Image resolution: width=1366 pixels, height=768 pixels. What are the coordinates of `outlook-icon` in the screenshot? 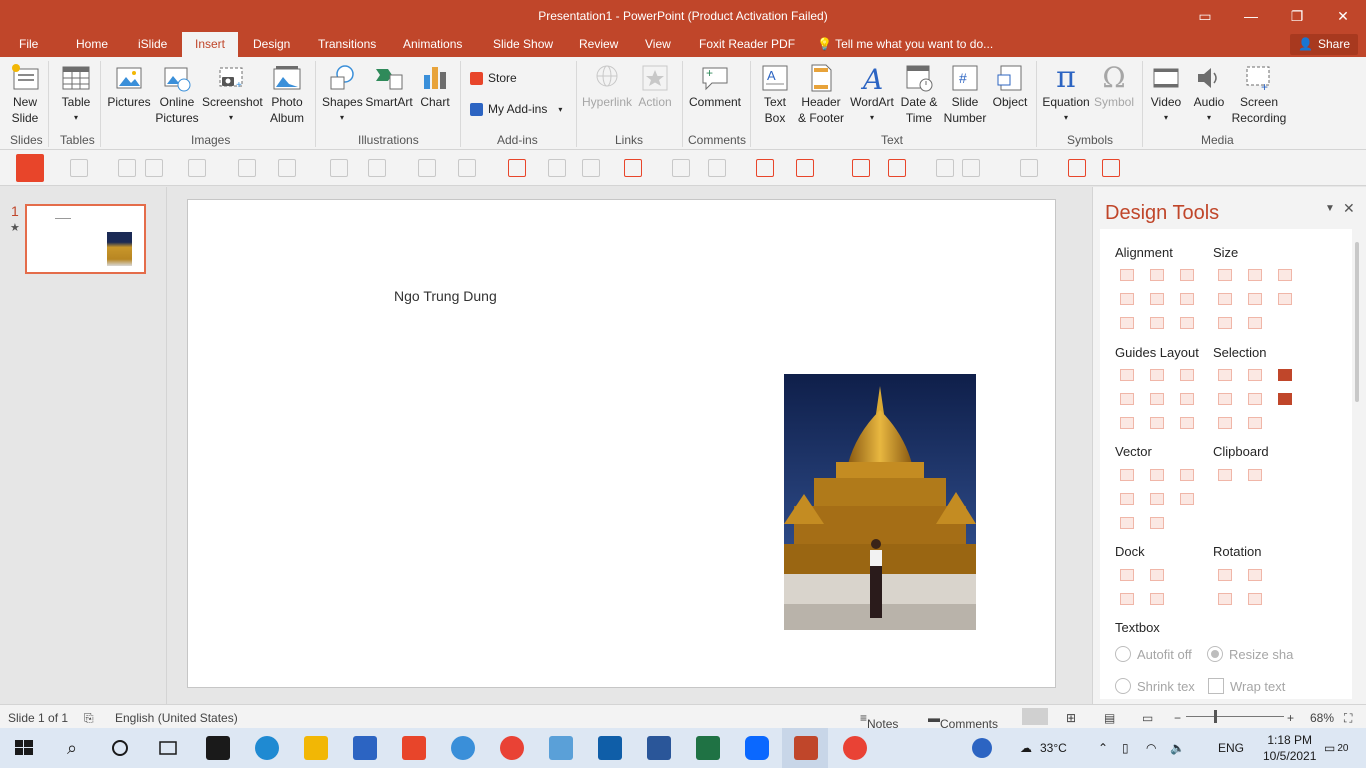 It's located at (610, 748).